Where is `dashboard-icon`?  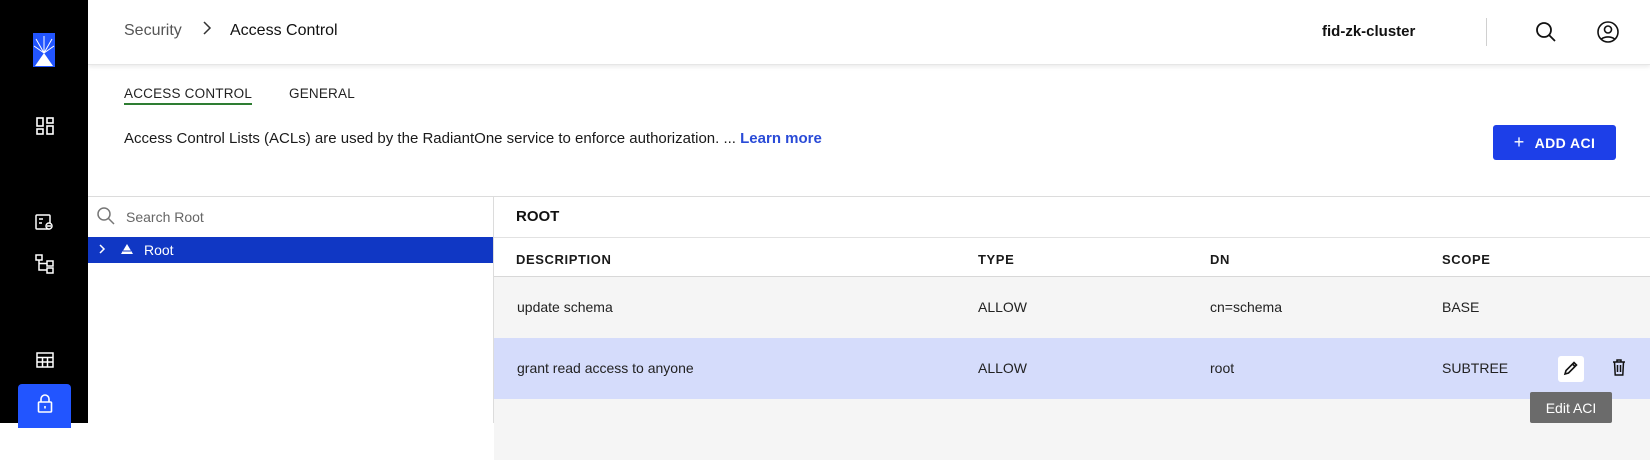 dashboard-icon is located at coordinates (44, 128).